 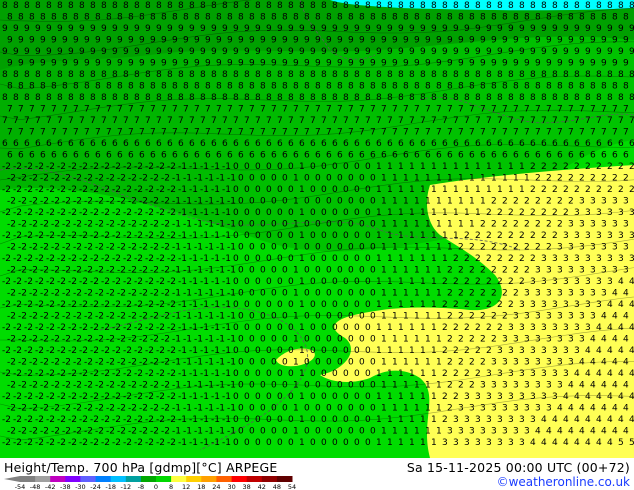 What do you see at coordinates (563, 482) in the screenshot?
I see `credit-link: ©weatheronline.co.uk` at bounding box center [563, 482].